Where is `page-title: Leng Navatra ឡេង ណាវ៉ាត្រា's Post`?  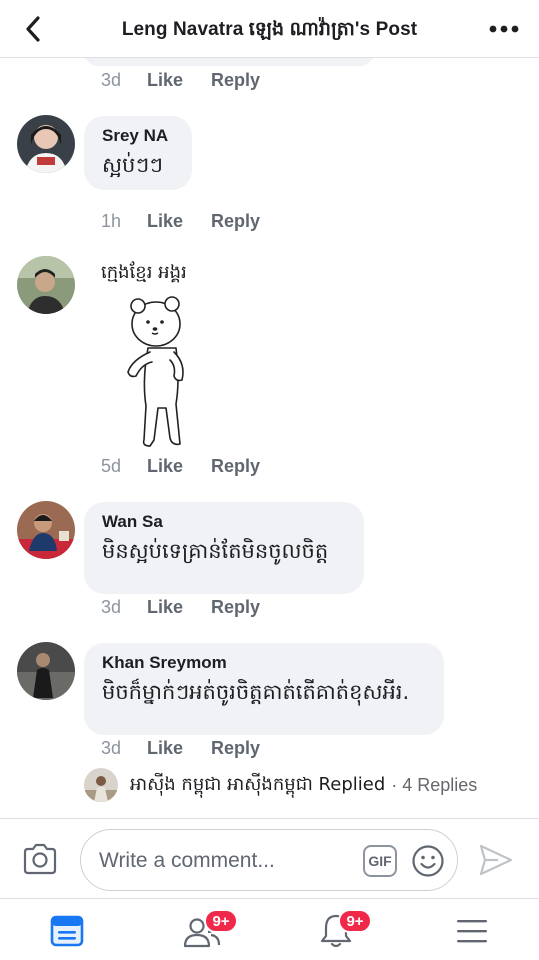
page-title: Leng Navatra ឡេង ណាវ៉ាត្រា's Post is located at coordinates (269, 29).